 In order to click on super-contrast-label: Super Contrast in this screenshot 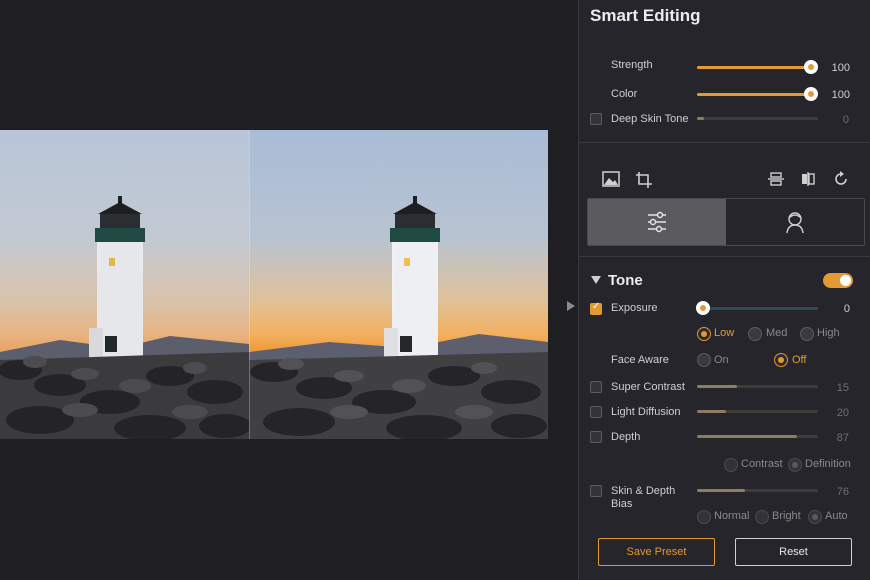, I will do `click(648, 387)`.